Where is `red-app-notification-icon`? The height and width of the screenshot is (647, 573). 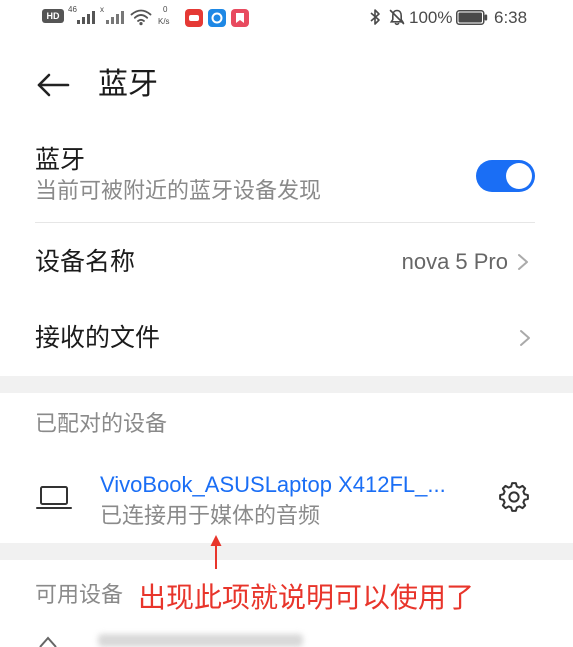
red-app-notification-icon is located at coordinates (194, 18).